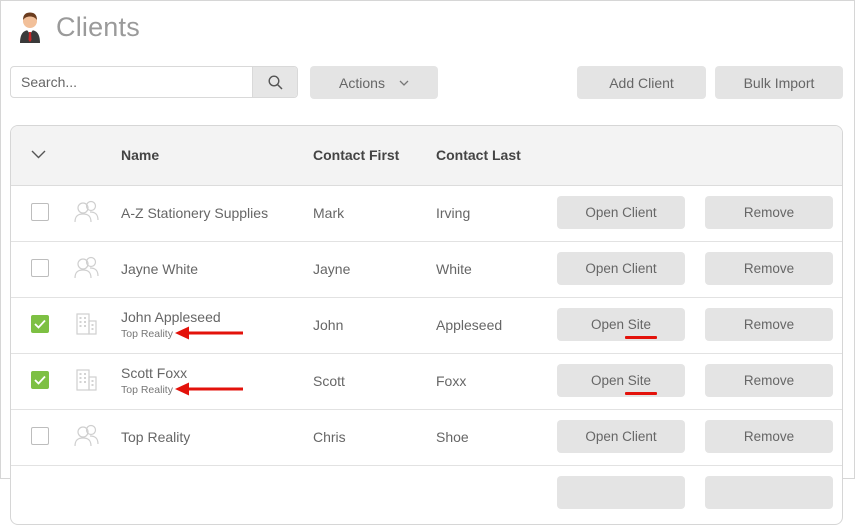 The width and height of the screenshot is (855, 525). What do you see at coordinates (356, 155) in the screenshot?
I see `column-header-contact-first: Contact First` at bounding box center [356, 155].